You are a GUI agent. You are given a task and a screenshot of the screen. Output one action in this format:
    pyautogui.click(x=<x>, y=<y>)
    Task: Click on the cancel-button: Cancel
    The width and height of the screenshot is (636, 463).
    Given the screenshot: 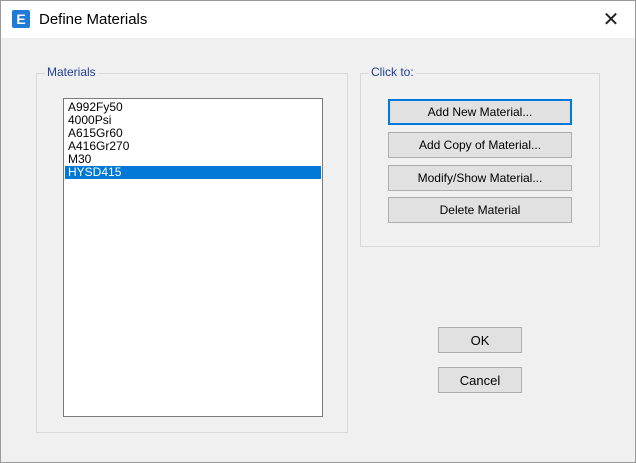 What is the action you would take?
    pyautogui.click(x=480, y=380)
    